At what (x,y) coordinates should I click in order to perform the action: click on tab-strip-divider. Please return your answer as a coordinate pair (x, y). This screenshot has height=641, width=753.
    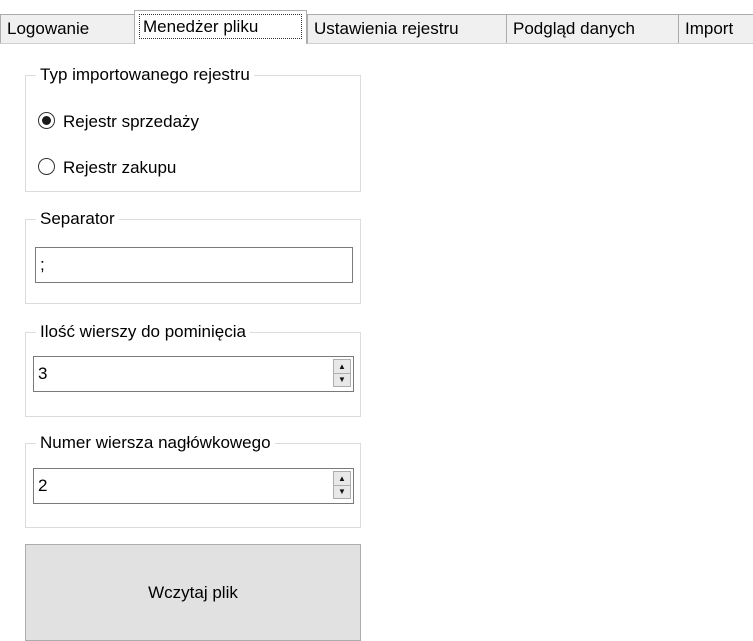
    Looking at the image, I should click on (376, 43).